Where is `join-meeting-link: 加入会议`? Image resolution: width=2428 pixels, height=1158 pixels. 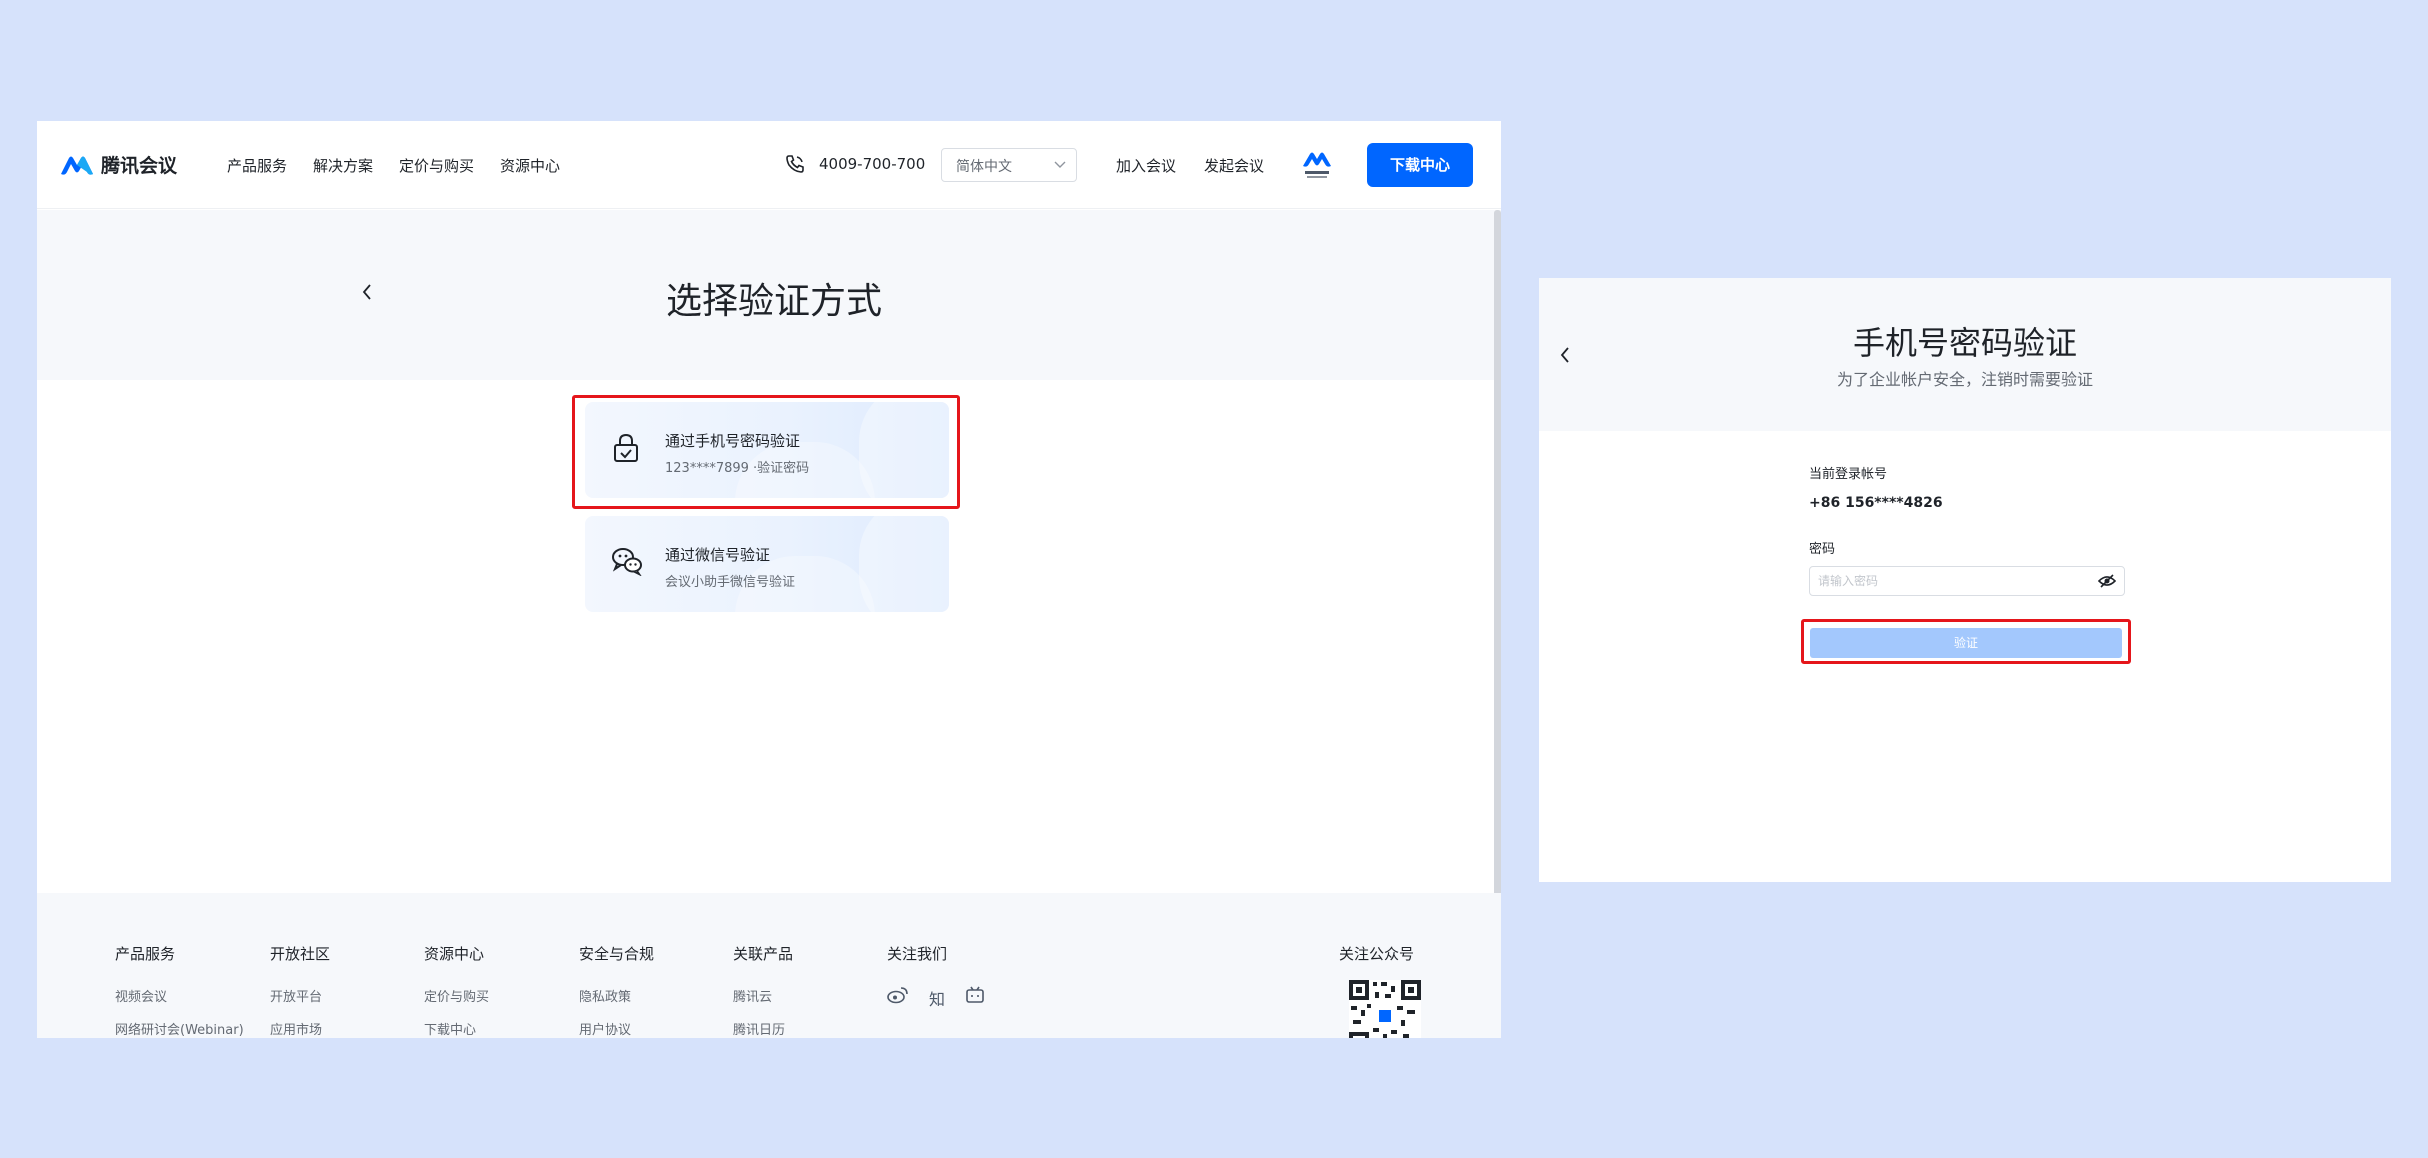
join-meeting-link: 加入会议 is located at coordinates (1146, 165).